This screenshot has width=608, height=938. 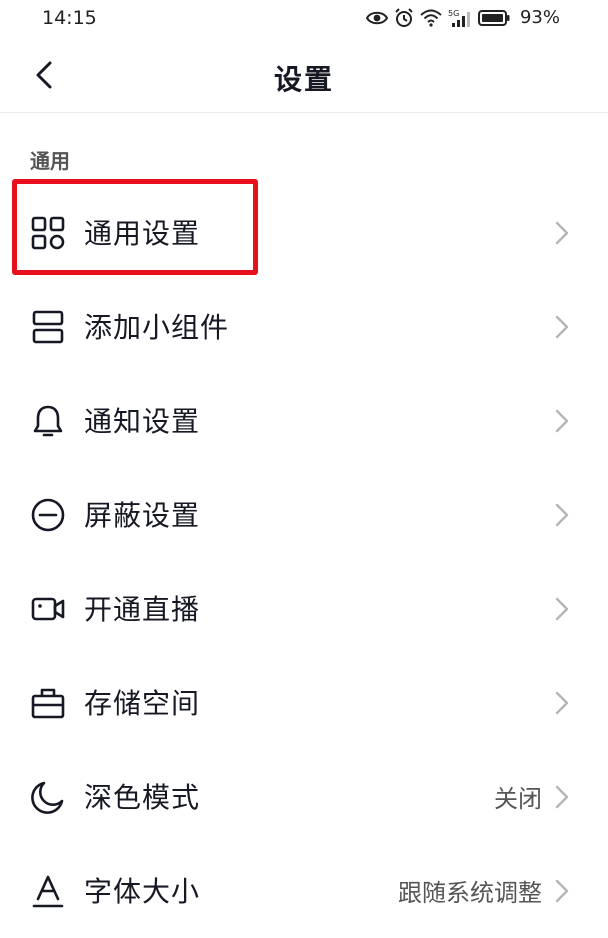 What do you see at coordinates (470, 893) in the screenshot?
I see `menu-item-value: 跟随系统调整` at bounding box center [470, 893].